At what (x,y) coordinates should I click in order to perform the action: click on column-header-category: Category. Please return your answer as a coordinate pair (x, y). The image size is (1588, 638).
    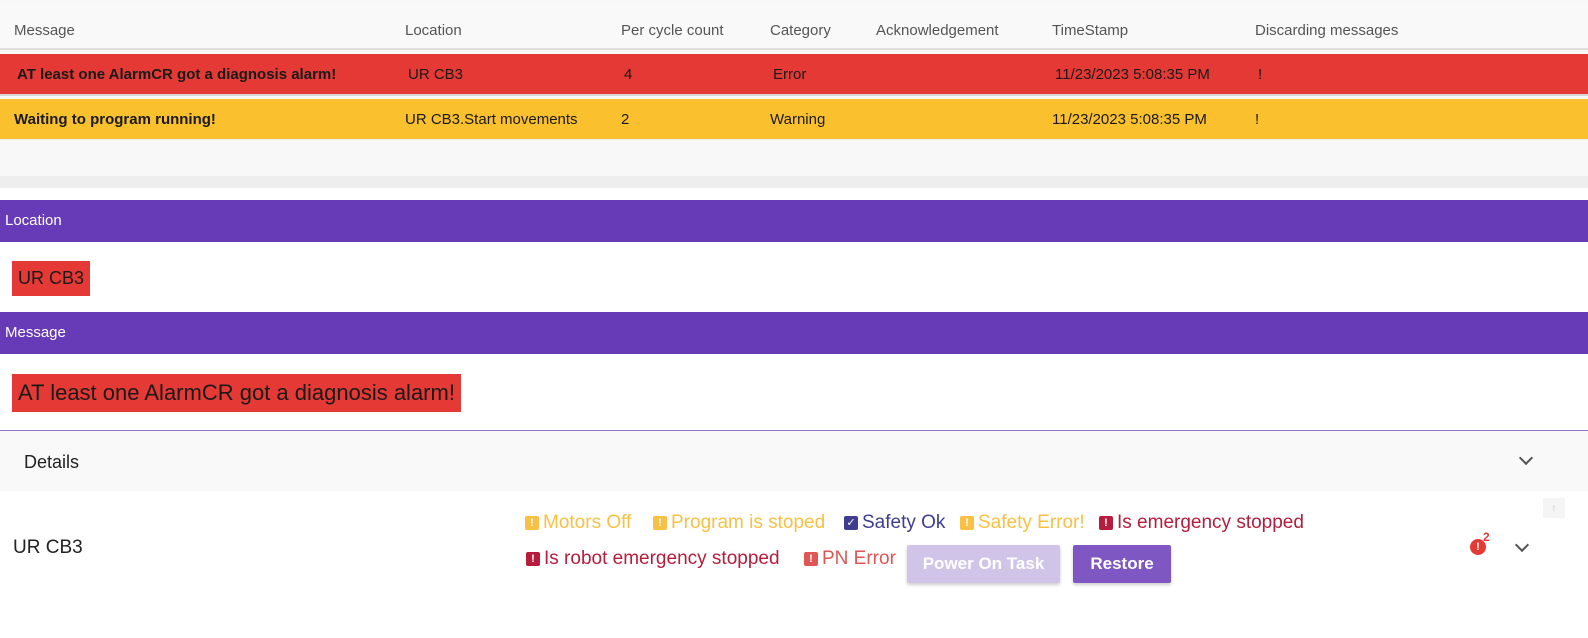
    Looking at the image, I should click on (800, 30).